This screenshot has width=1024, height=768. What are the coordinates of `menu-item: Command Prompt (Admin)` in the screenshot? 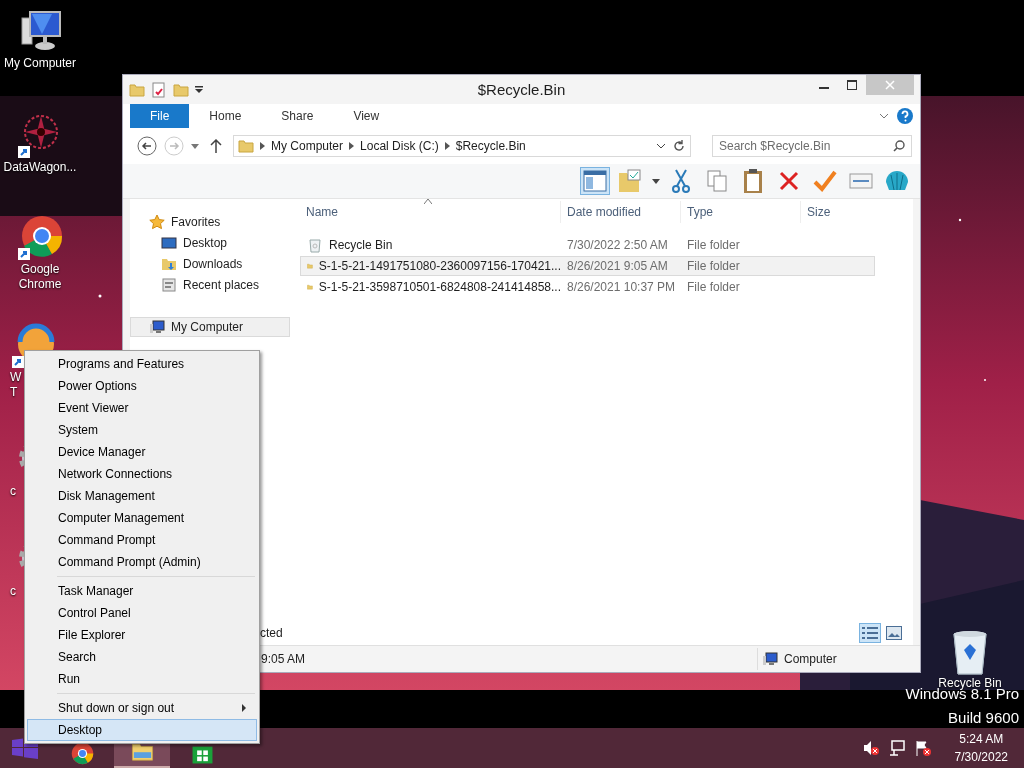 It's located at (142, 562).